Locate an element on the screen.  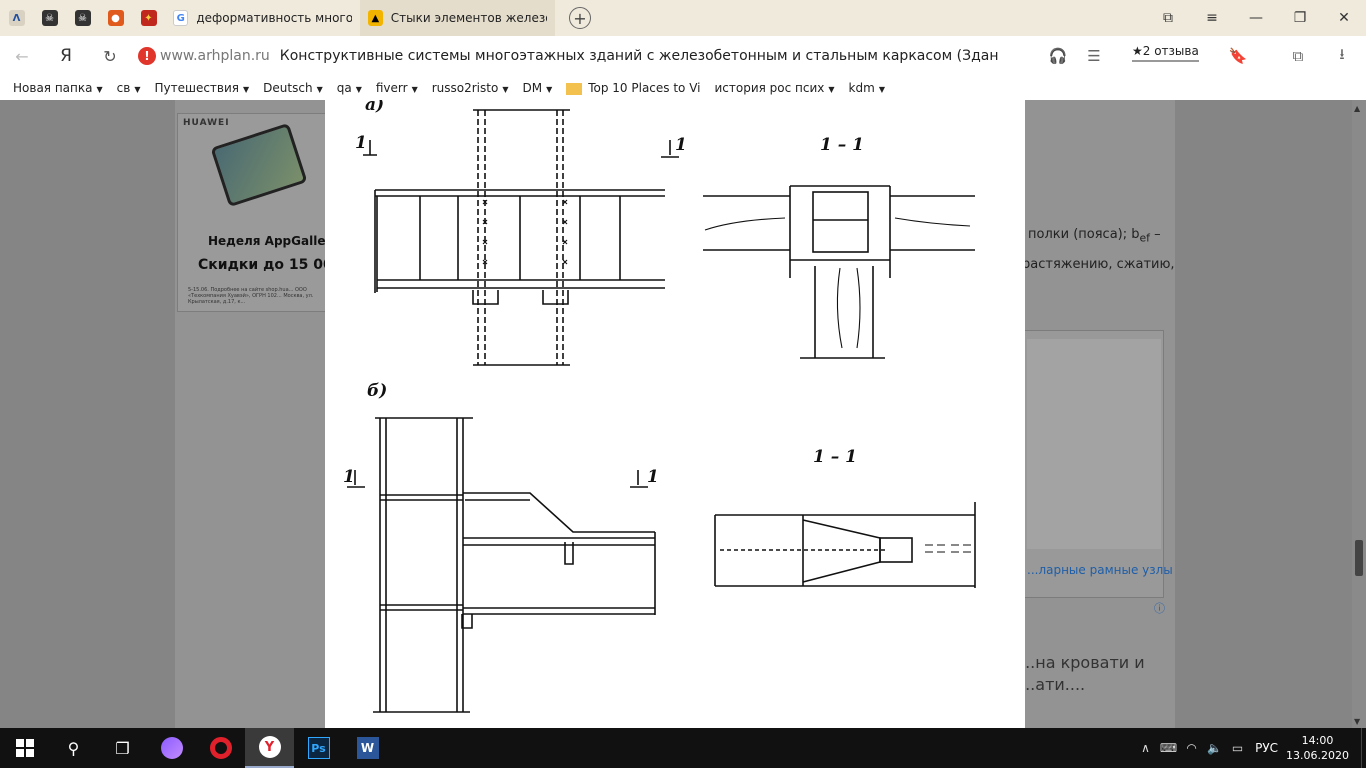
tab-title: Стыки элементов железоб is located at coordinates (468, 18).